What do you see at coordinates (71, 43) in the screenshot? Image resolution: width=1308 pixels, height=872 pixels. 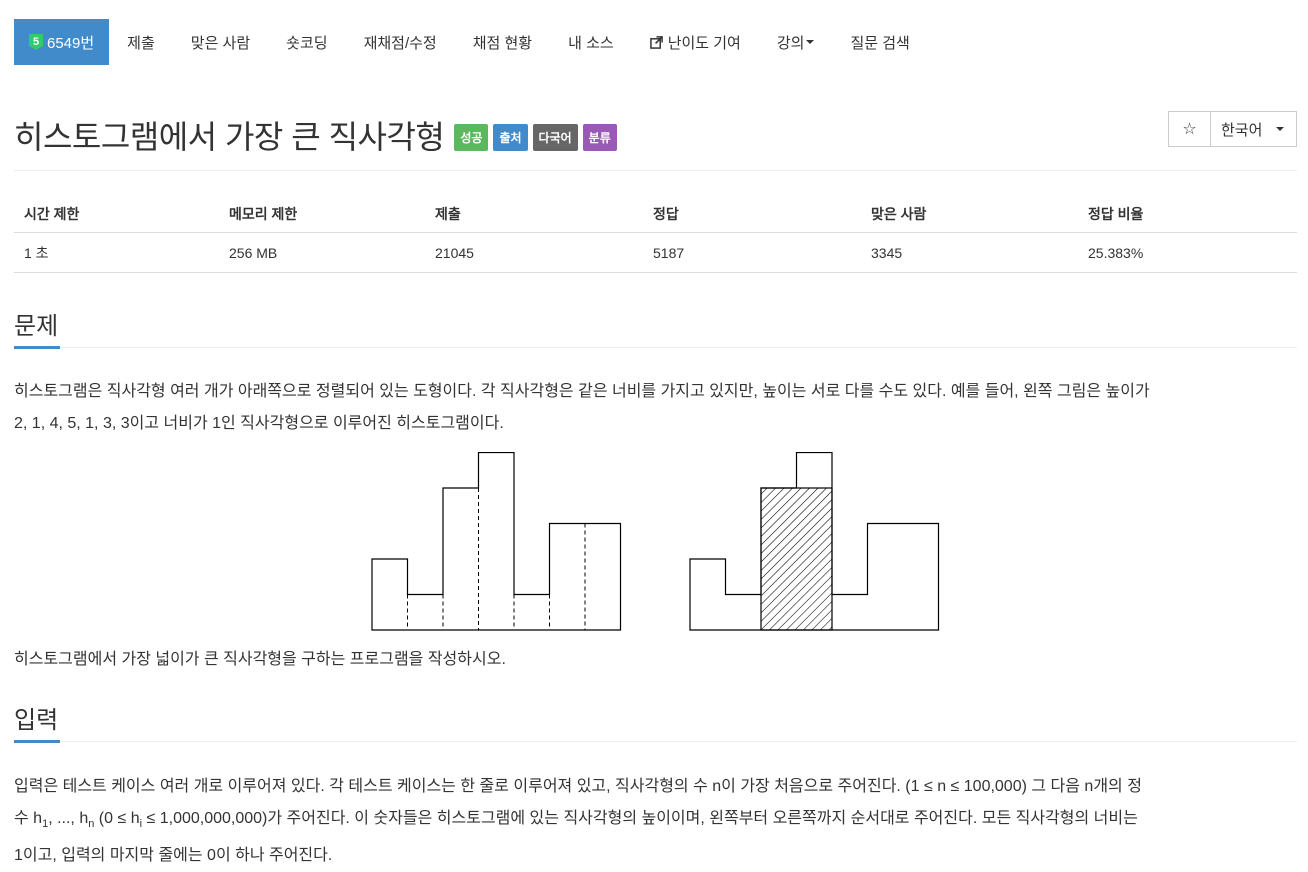 I see `problem-number-label: 6549번` at bounding box center [71, 43].